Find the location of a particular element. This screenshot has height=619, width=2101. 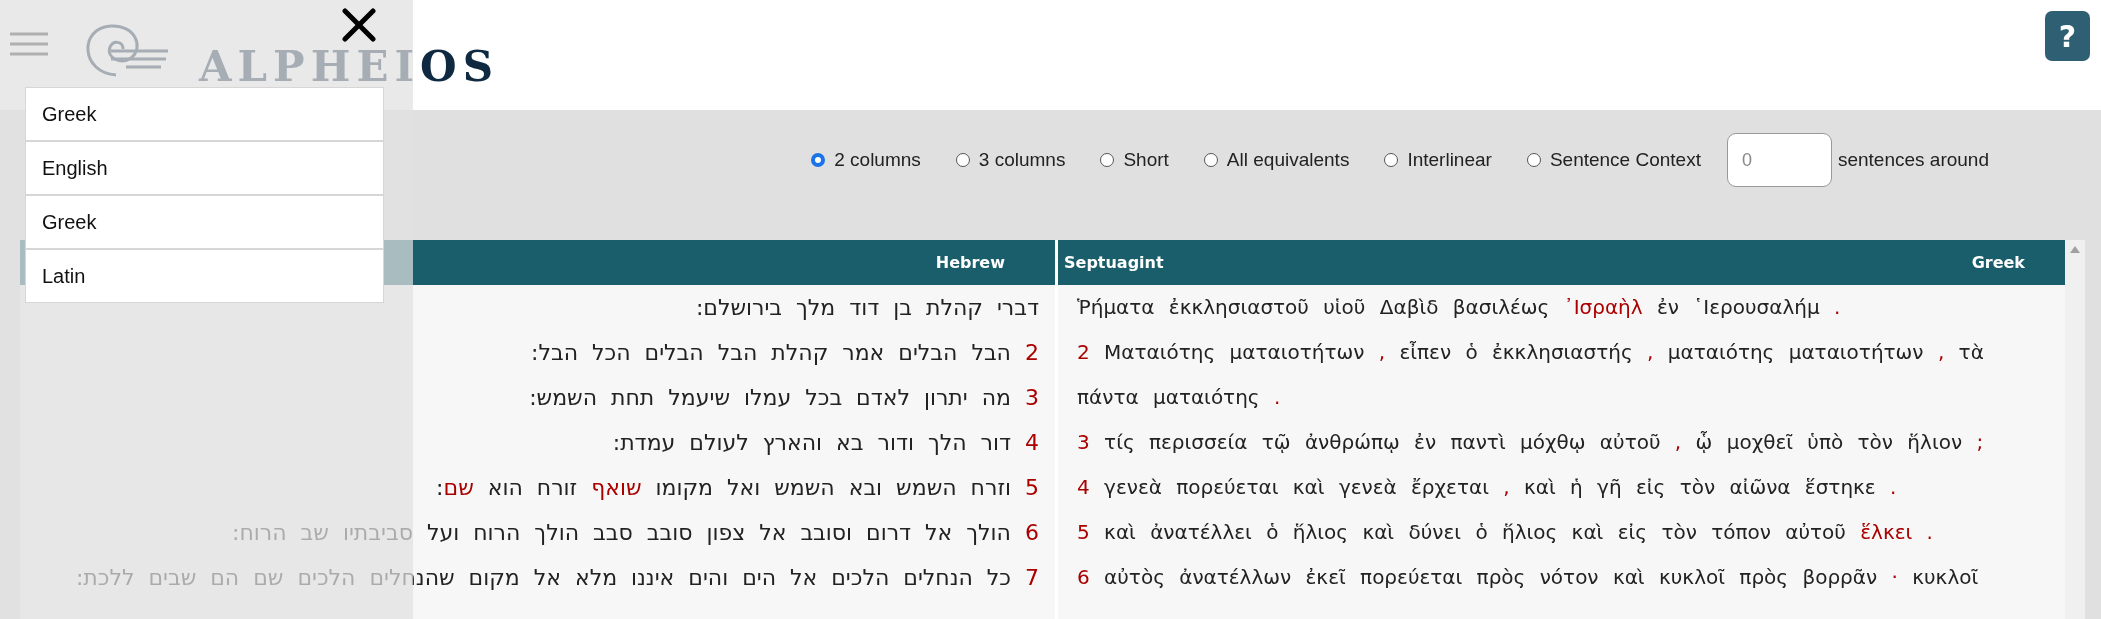

view-option: 3 columns is located at coordinates (1010, 160).